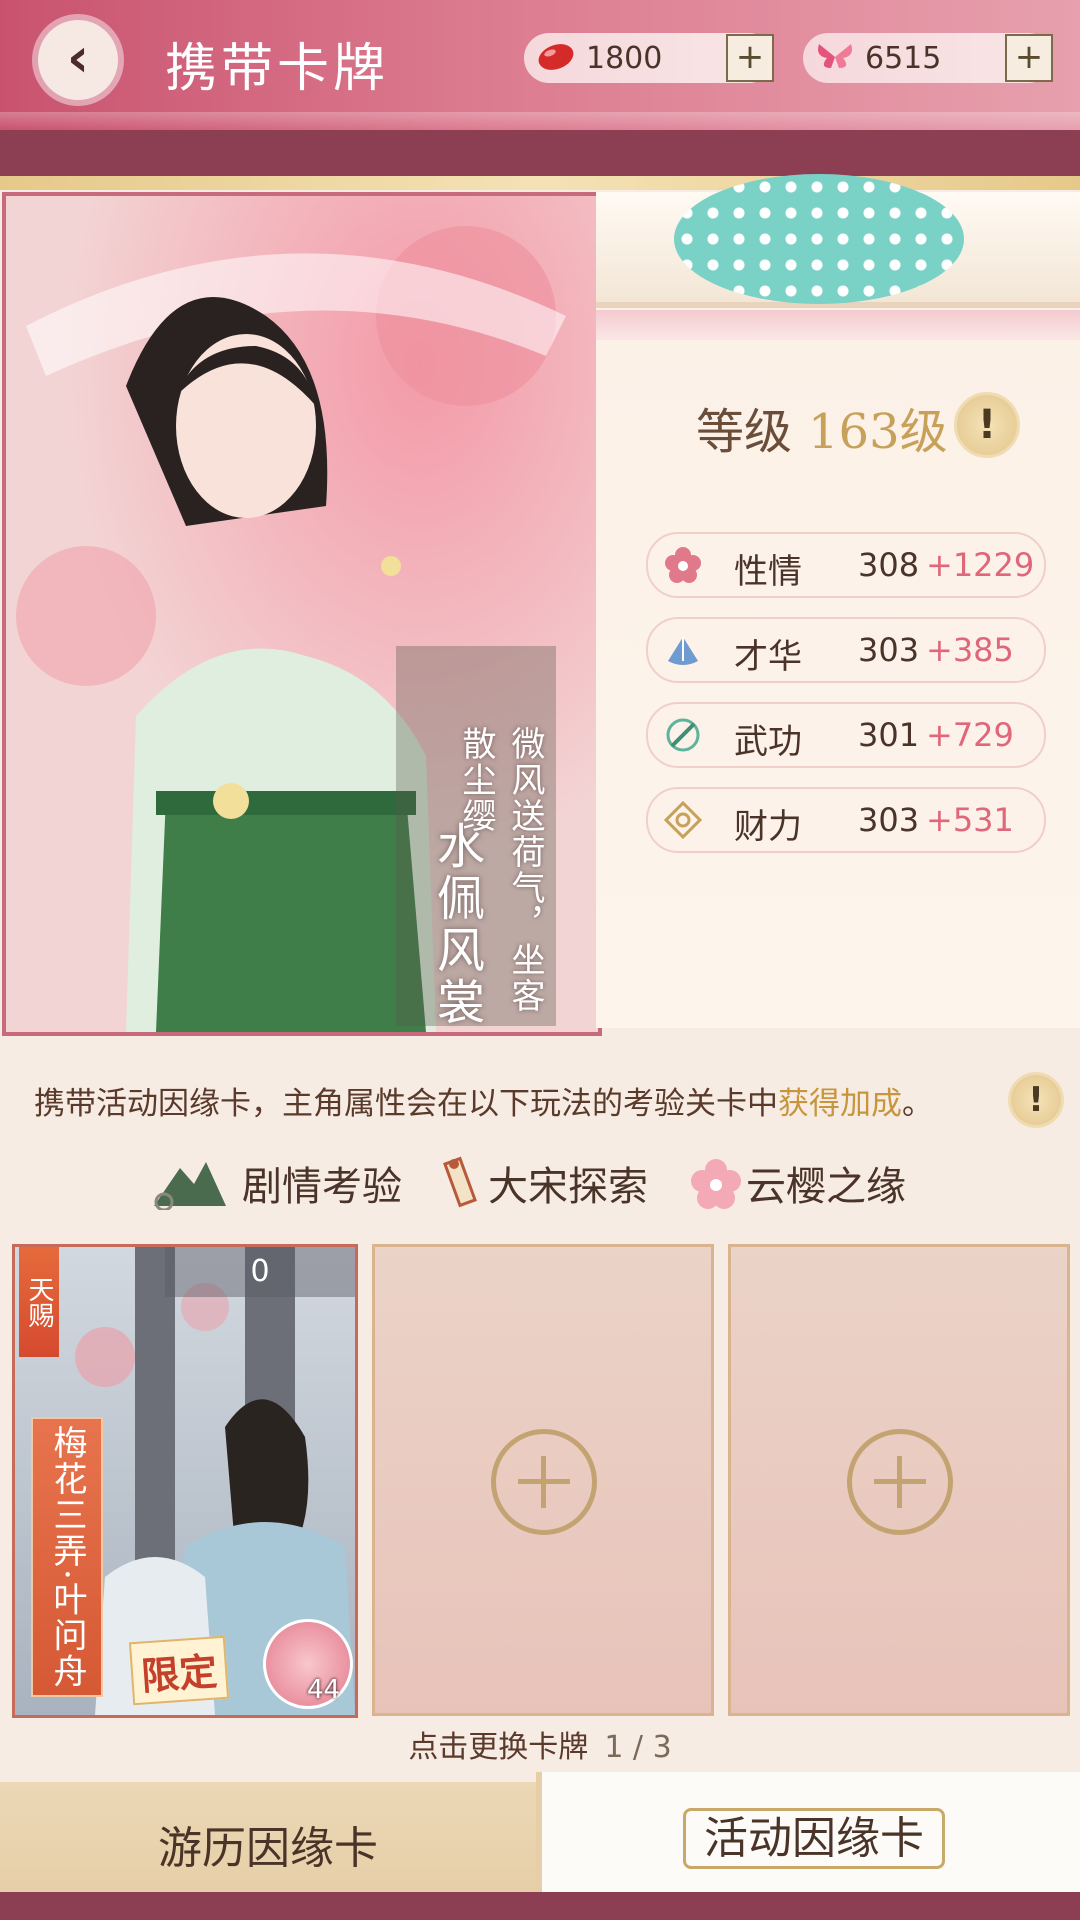  I want to click on description-info-button: !, so click(1036, 1100).